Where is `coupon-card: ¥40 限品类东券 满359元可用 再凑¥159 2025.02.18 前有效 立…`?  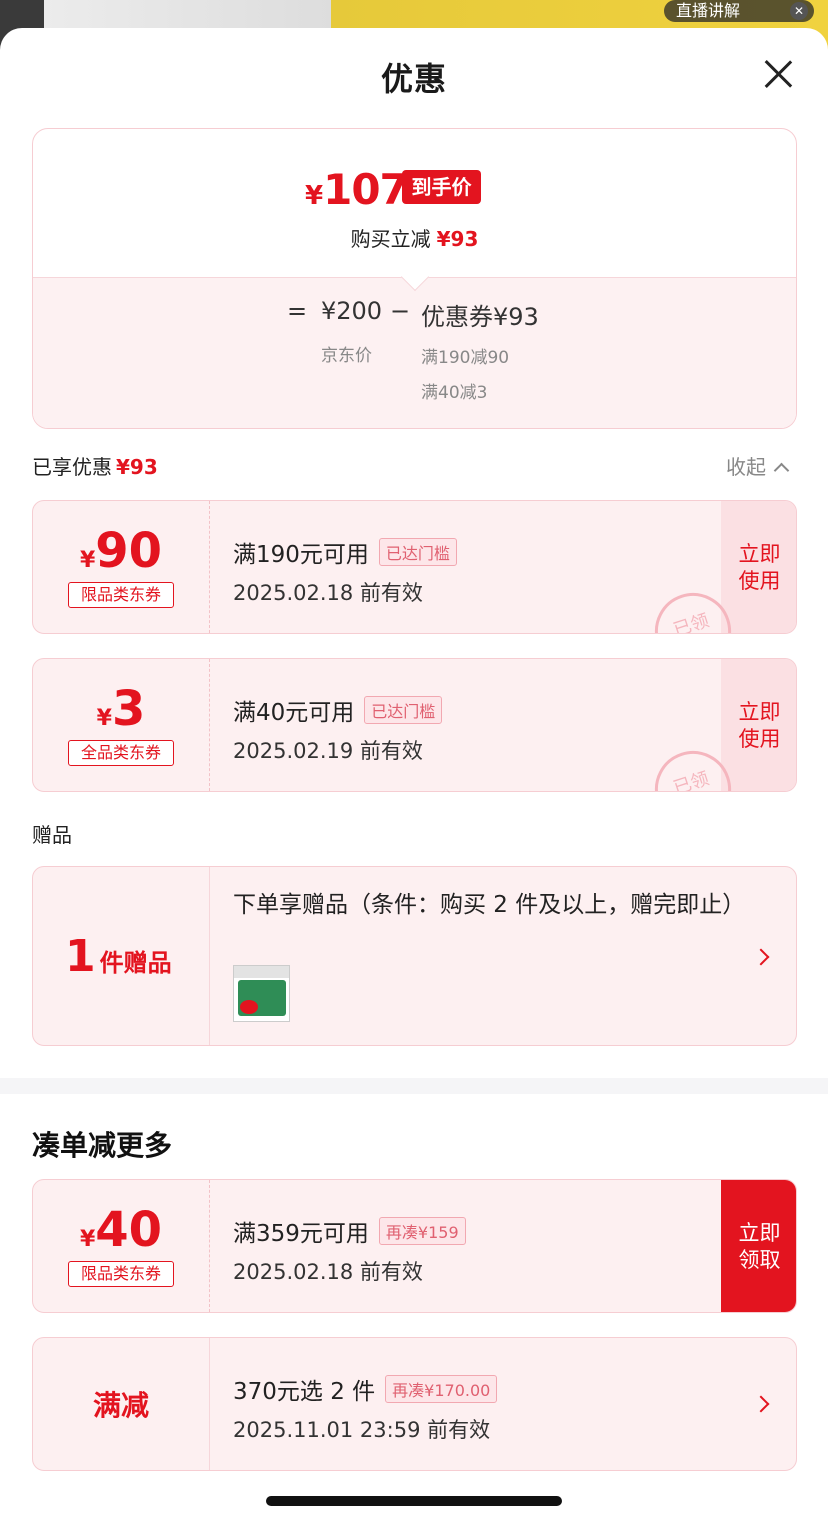 coupon-card: ¥40 限品类东券 满359元可用 再凑¥159 2025.02.18 前有效 立… is located at coordinates (414, 1246).